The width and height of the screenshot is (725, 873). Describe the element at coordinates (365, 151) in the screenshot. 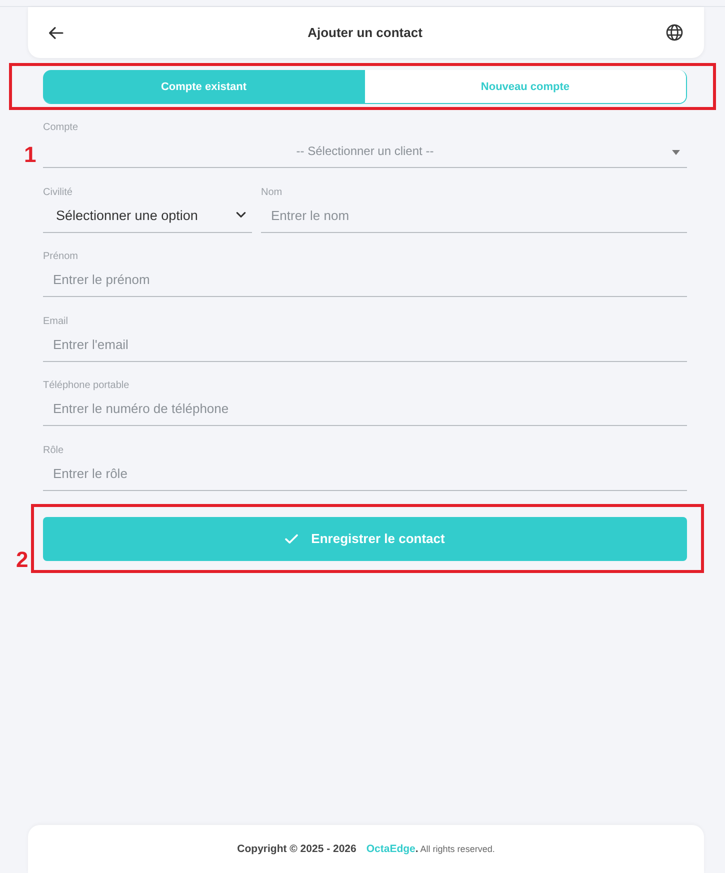

I see `client-select: -- Sélectionner un client --` at that location.